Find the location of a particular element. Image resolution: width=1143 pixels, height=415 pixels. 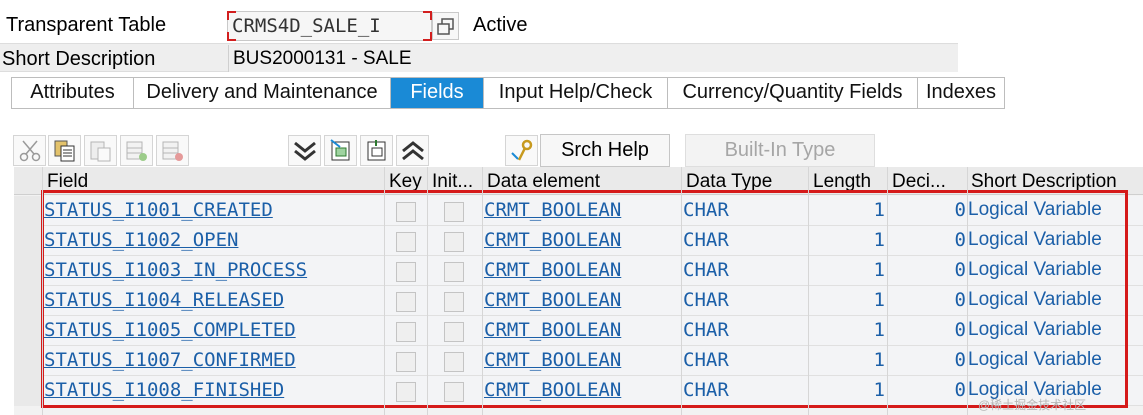

table-name-field: CRMS4D_SALE_I is located at coordinates (329, 26).